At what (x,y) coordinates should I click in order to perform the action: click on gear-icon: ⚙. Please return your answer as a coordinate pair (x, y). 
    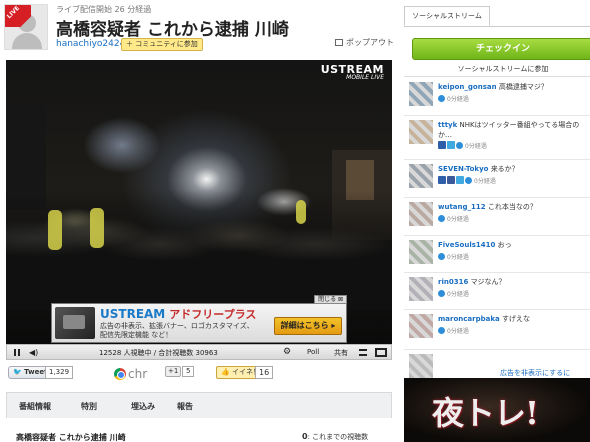
    Looking at the image, I should click on (287, 352).